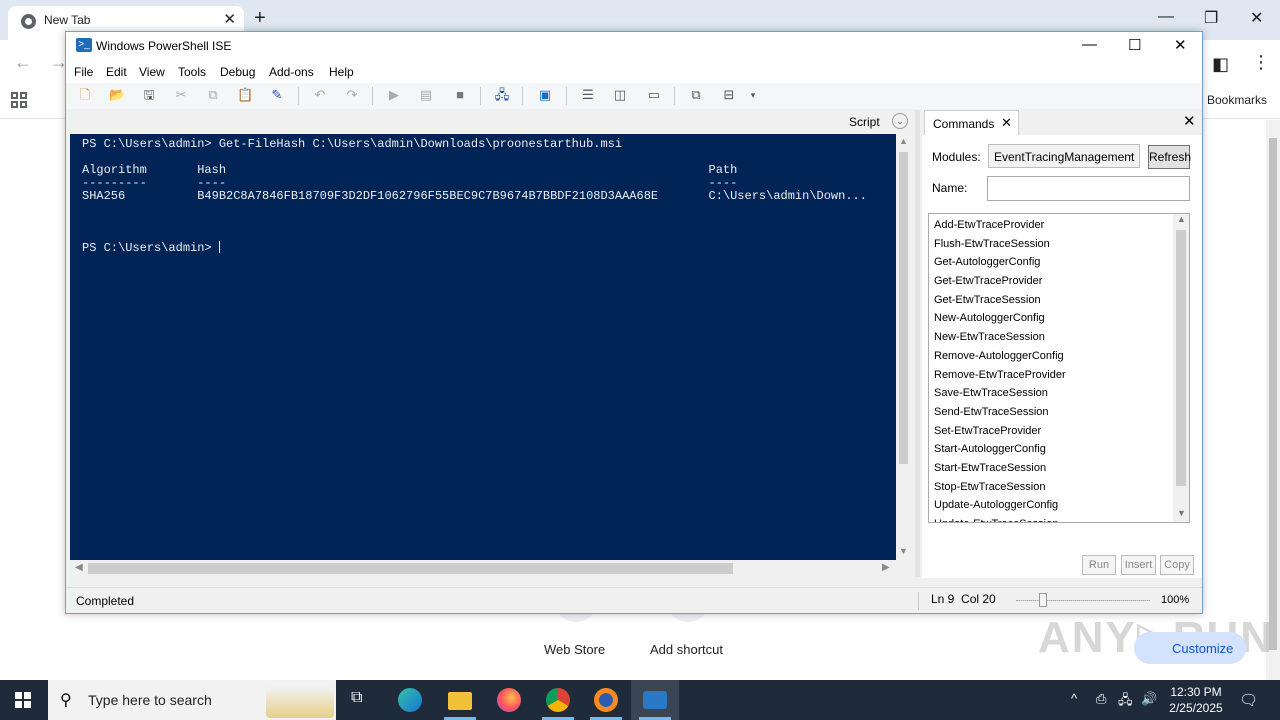 The width and height of the screenshot is (1280, 720). I want to click on browser-restore-icon: ❐, so click(1211, 18).